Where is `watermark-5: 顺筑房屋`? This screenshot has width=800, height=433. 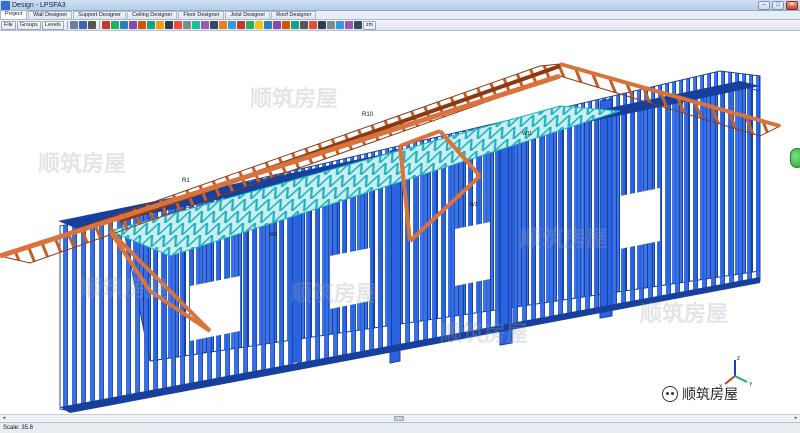 watermark-5: 顺筑房屋 is located at coordinates (564, 239).